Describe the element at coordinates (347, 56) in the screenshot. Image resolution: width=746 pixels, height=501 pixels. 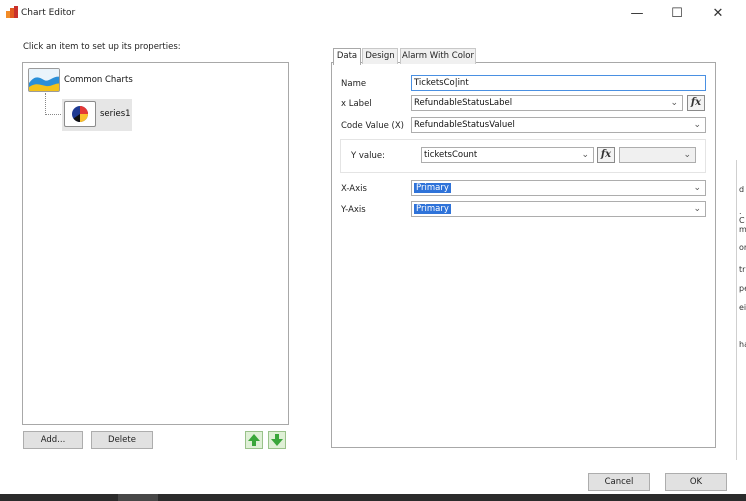
I see `tab-data: Data` at that location.